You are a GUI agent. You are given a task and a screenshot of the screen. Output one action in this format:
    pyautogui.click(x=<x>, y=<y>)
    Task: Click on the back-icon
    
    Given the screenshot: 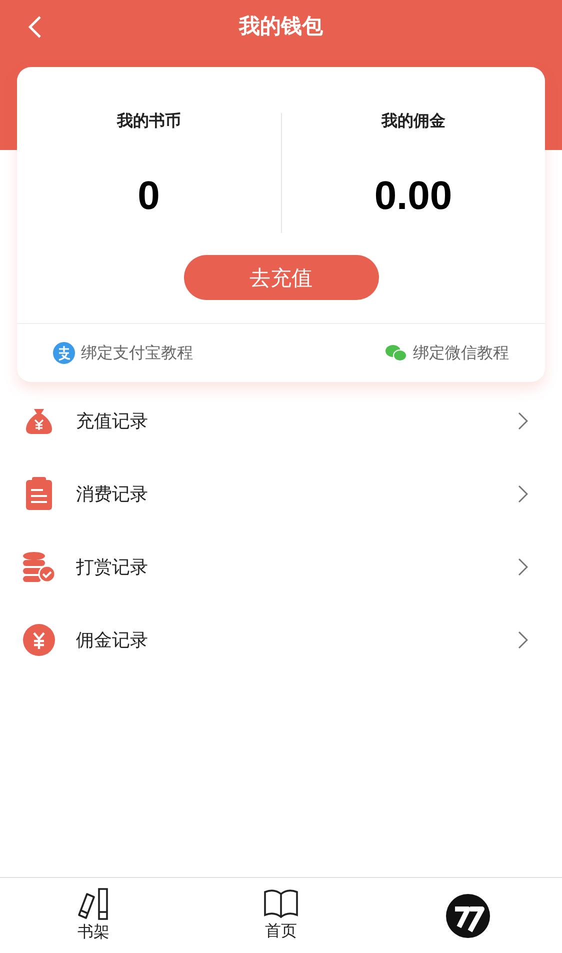 What is the action you would take?
    pyautogui.click(x=35, y=27)
    